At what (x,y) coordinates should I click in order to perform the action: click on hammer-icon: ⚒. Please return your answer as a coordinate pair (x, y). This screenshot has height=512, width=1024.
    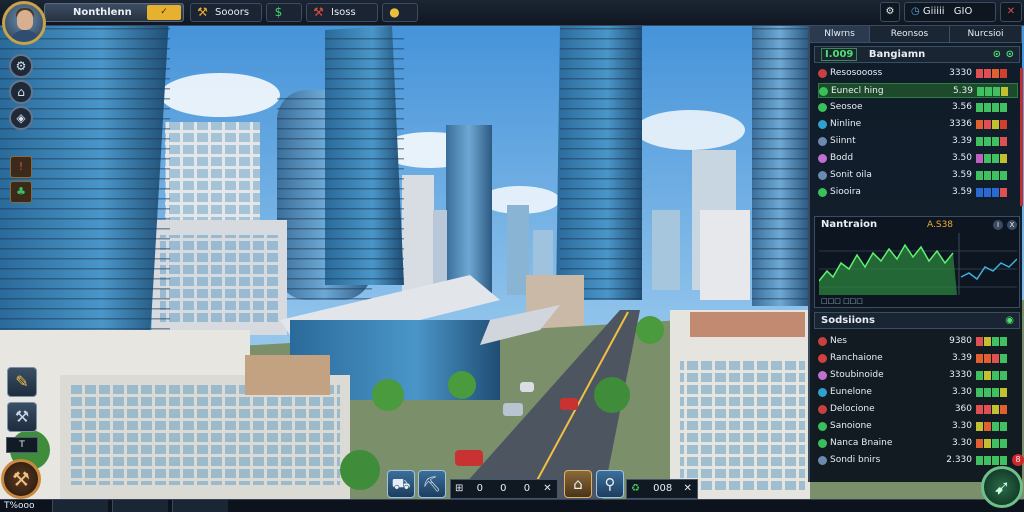
    Looking at the image, I should click on (21, 479).